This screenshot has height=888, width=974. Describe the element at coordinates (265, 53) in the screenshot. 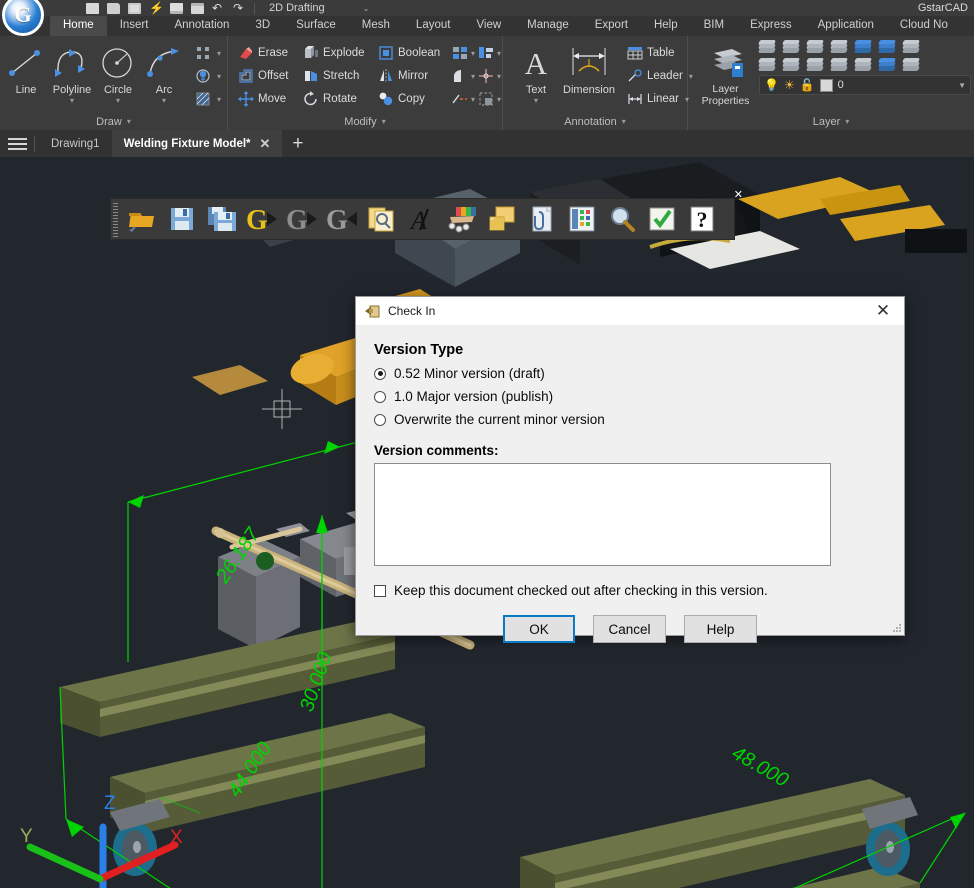

I see `modify-erase-button: Erase` at that location.